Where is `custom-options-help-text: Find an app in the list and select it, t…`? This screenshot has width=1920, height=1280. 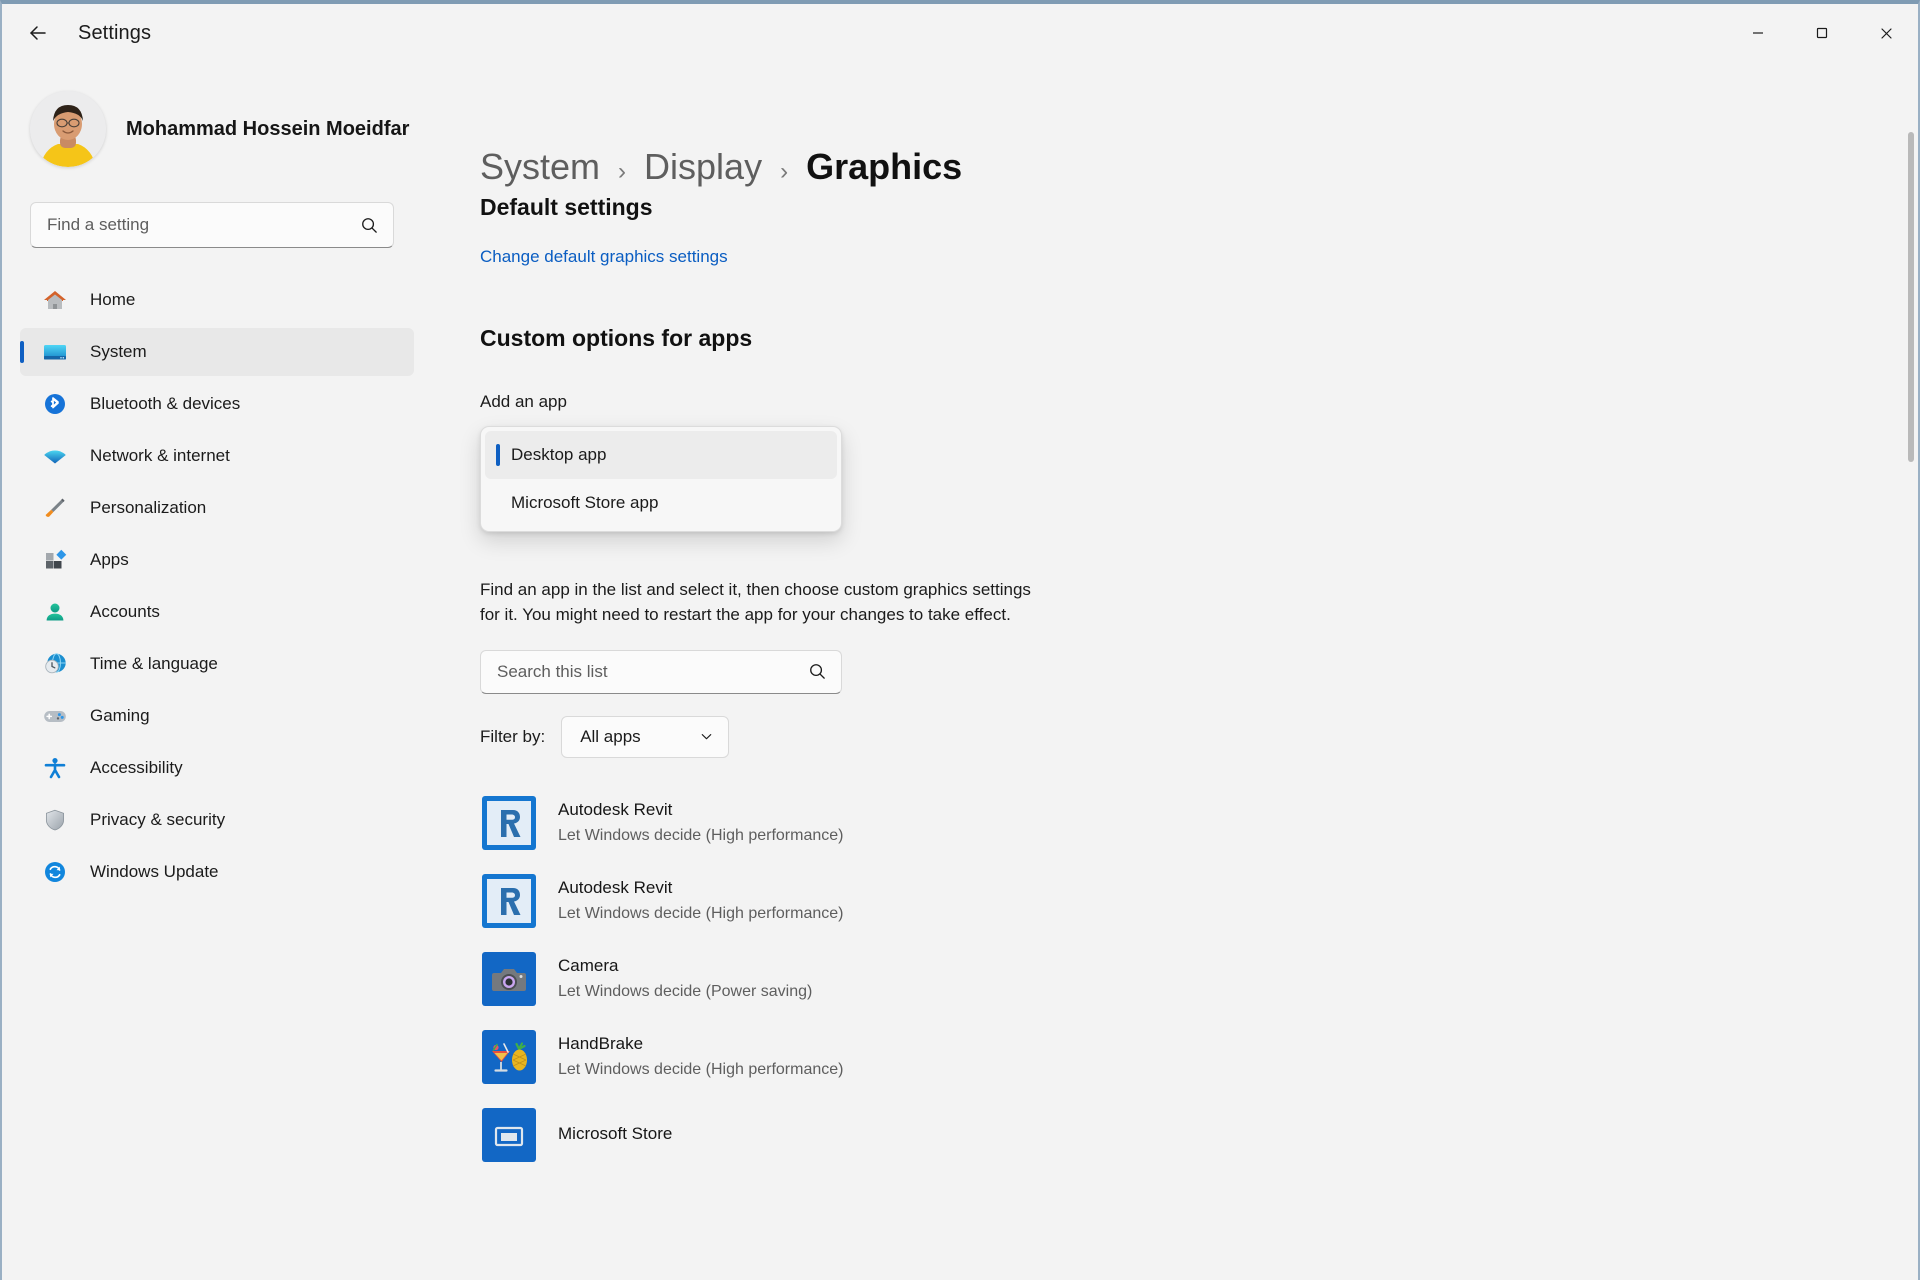 custom-options-help-text: Find an app in the list and select it, t… is located at coordinates (755, 602).